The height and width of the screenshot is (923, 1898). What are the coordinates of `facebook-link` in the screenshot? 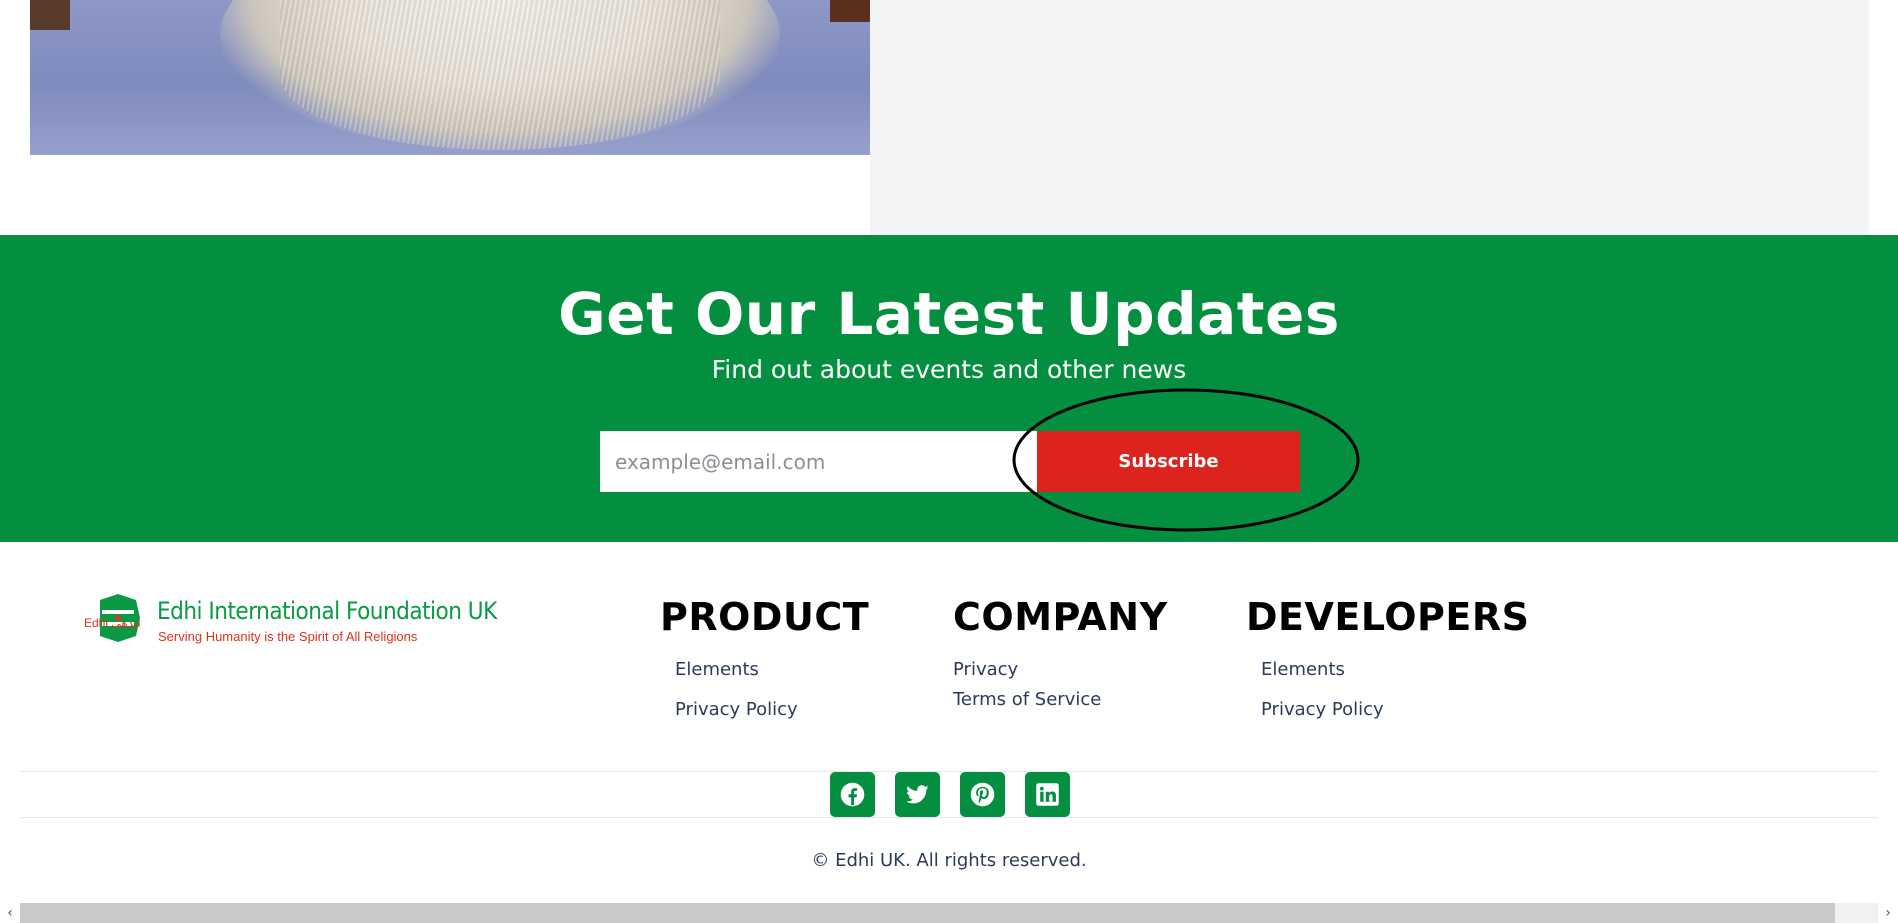 It's located at (852, 794).